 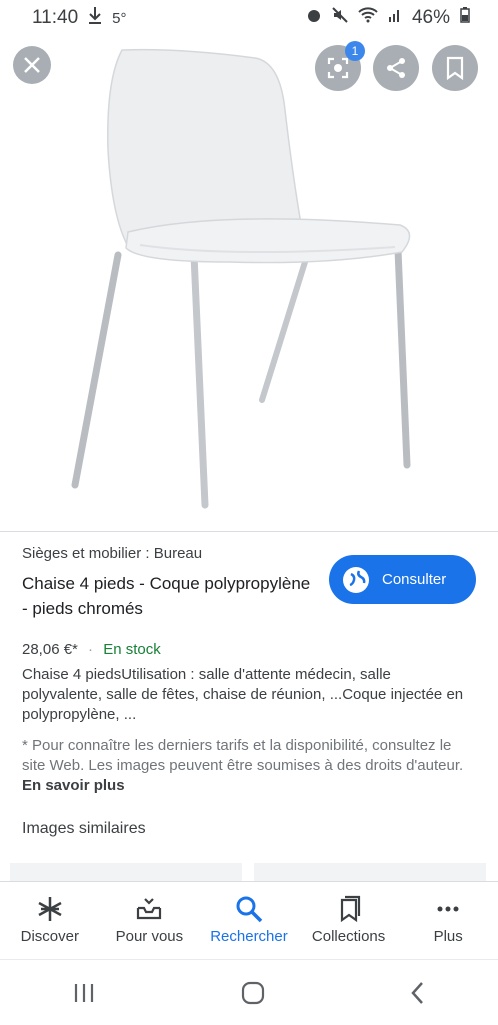 I want to click on lens-badge: 1, so click(x=355, y=51).